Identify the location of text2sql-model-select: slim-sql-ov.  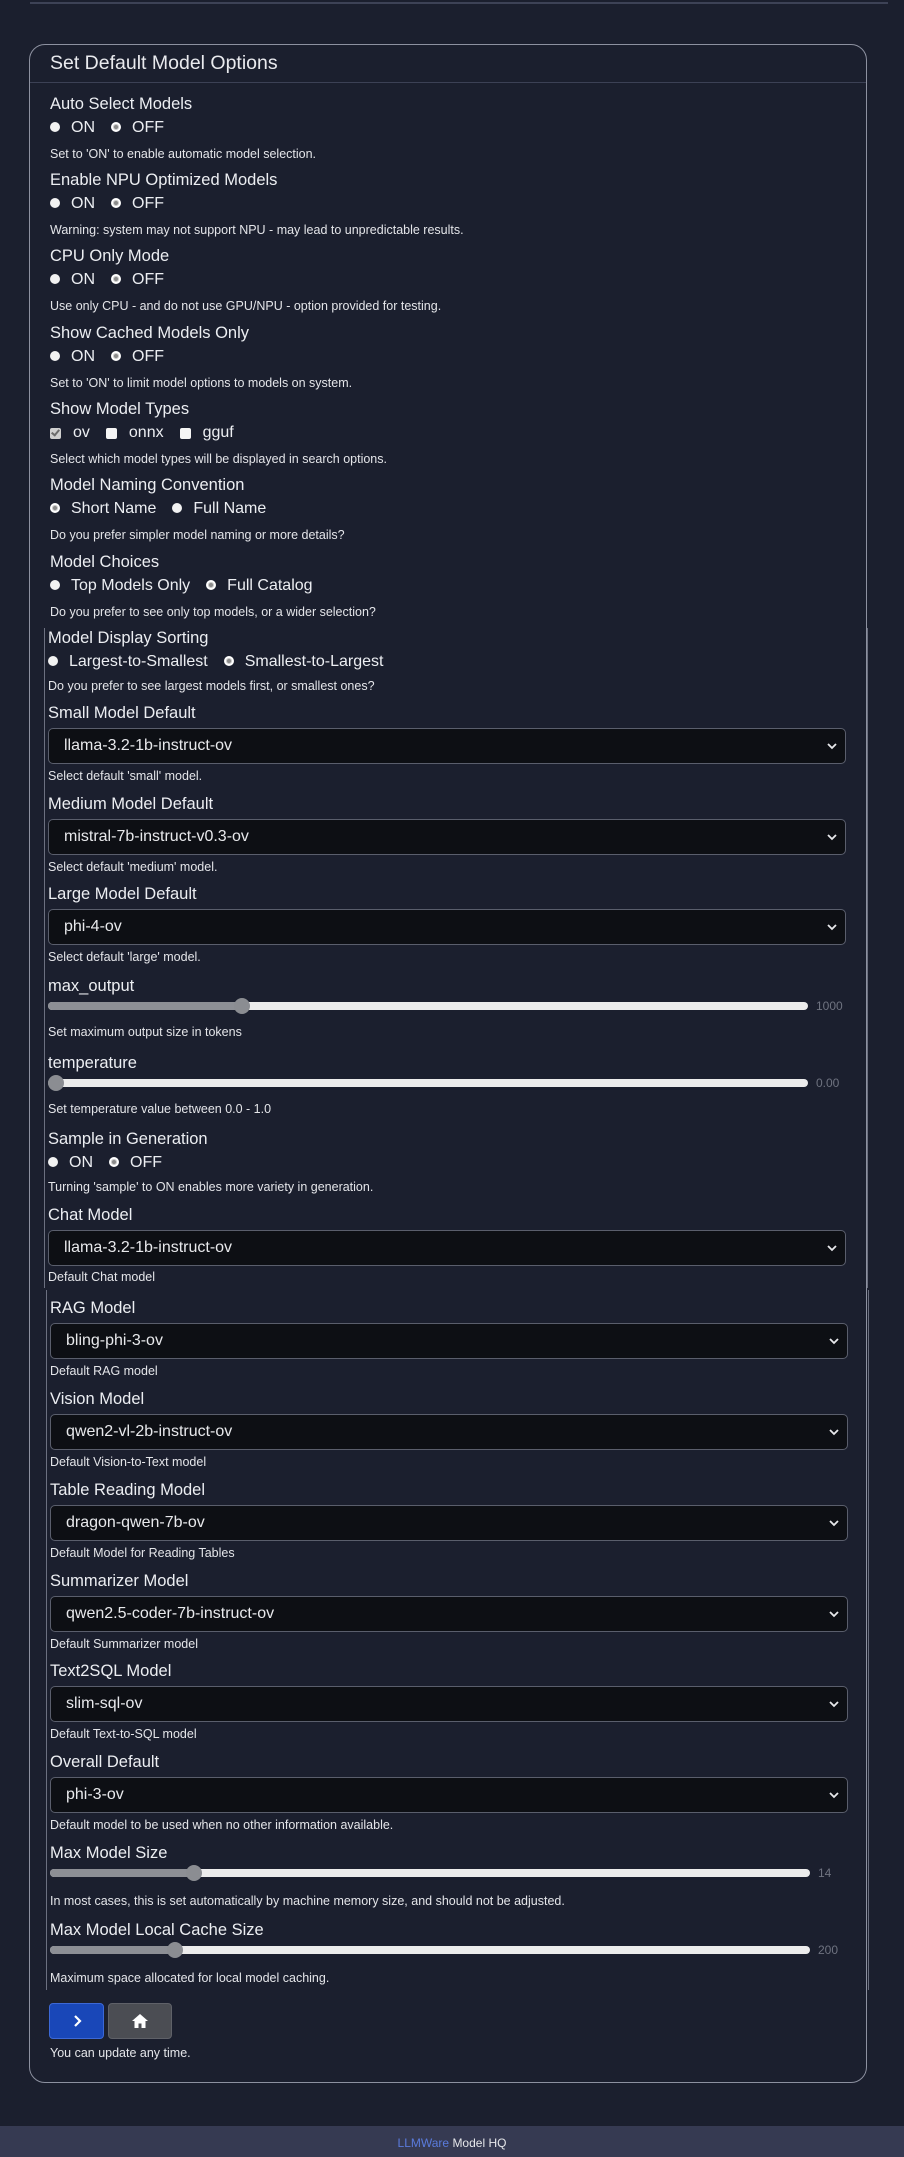
(449, 1704).